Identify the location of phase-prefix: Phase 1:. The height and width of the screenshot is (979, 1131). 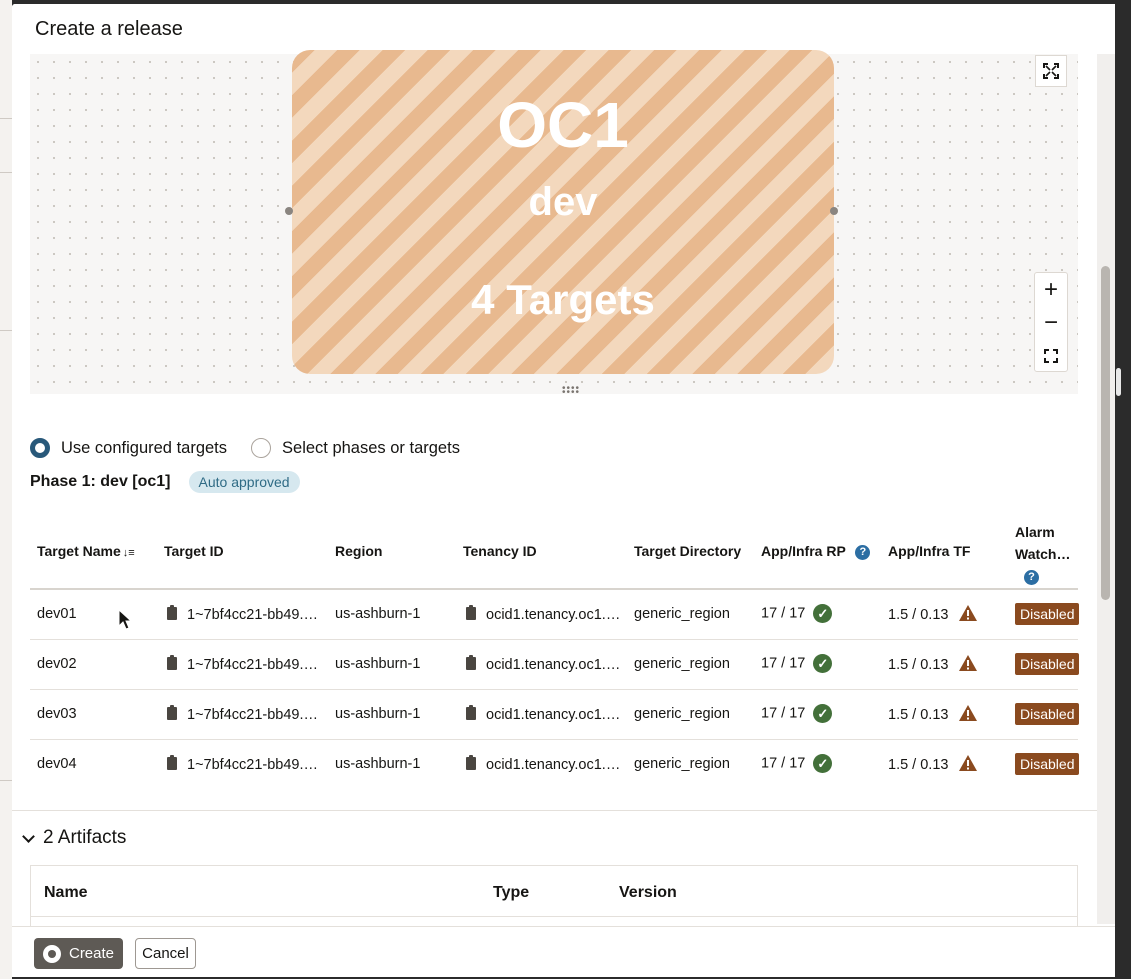
(63, 481).